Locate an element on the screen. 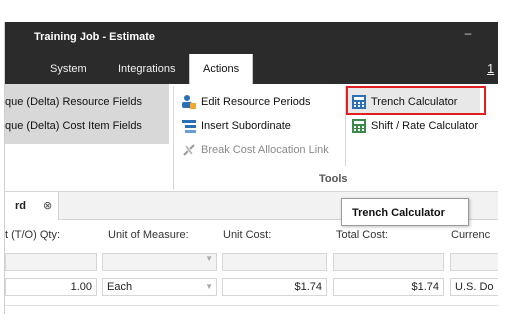 Image resolution: width=506 pixels, height=322 pixels. tooltip-text: Trench Calculator is located at coordinates (398, 213).